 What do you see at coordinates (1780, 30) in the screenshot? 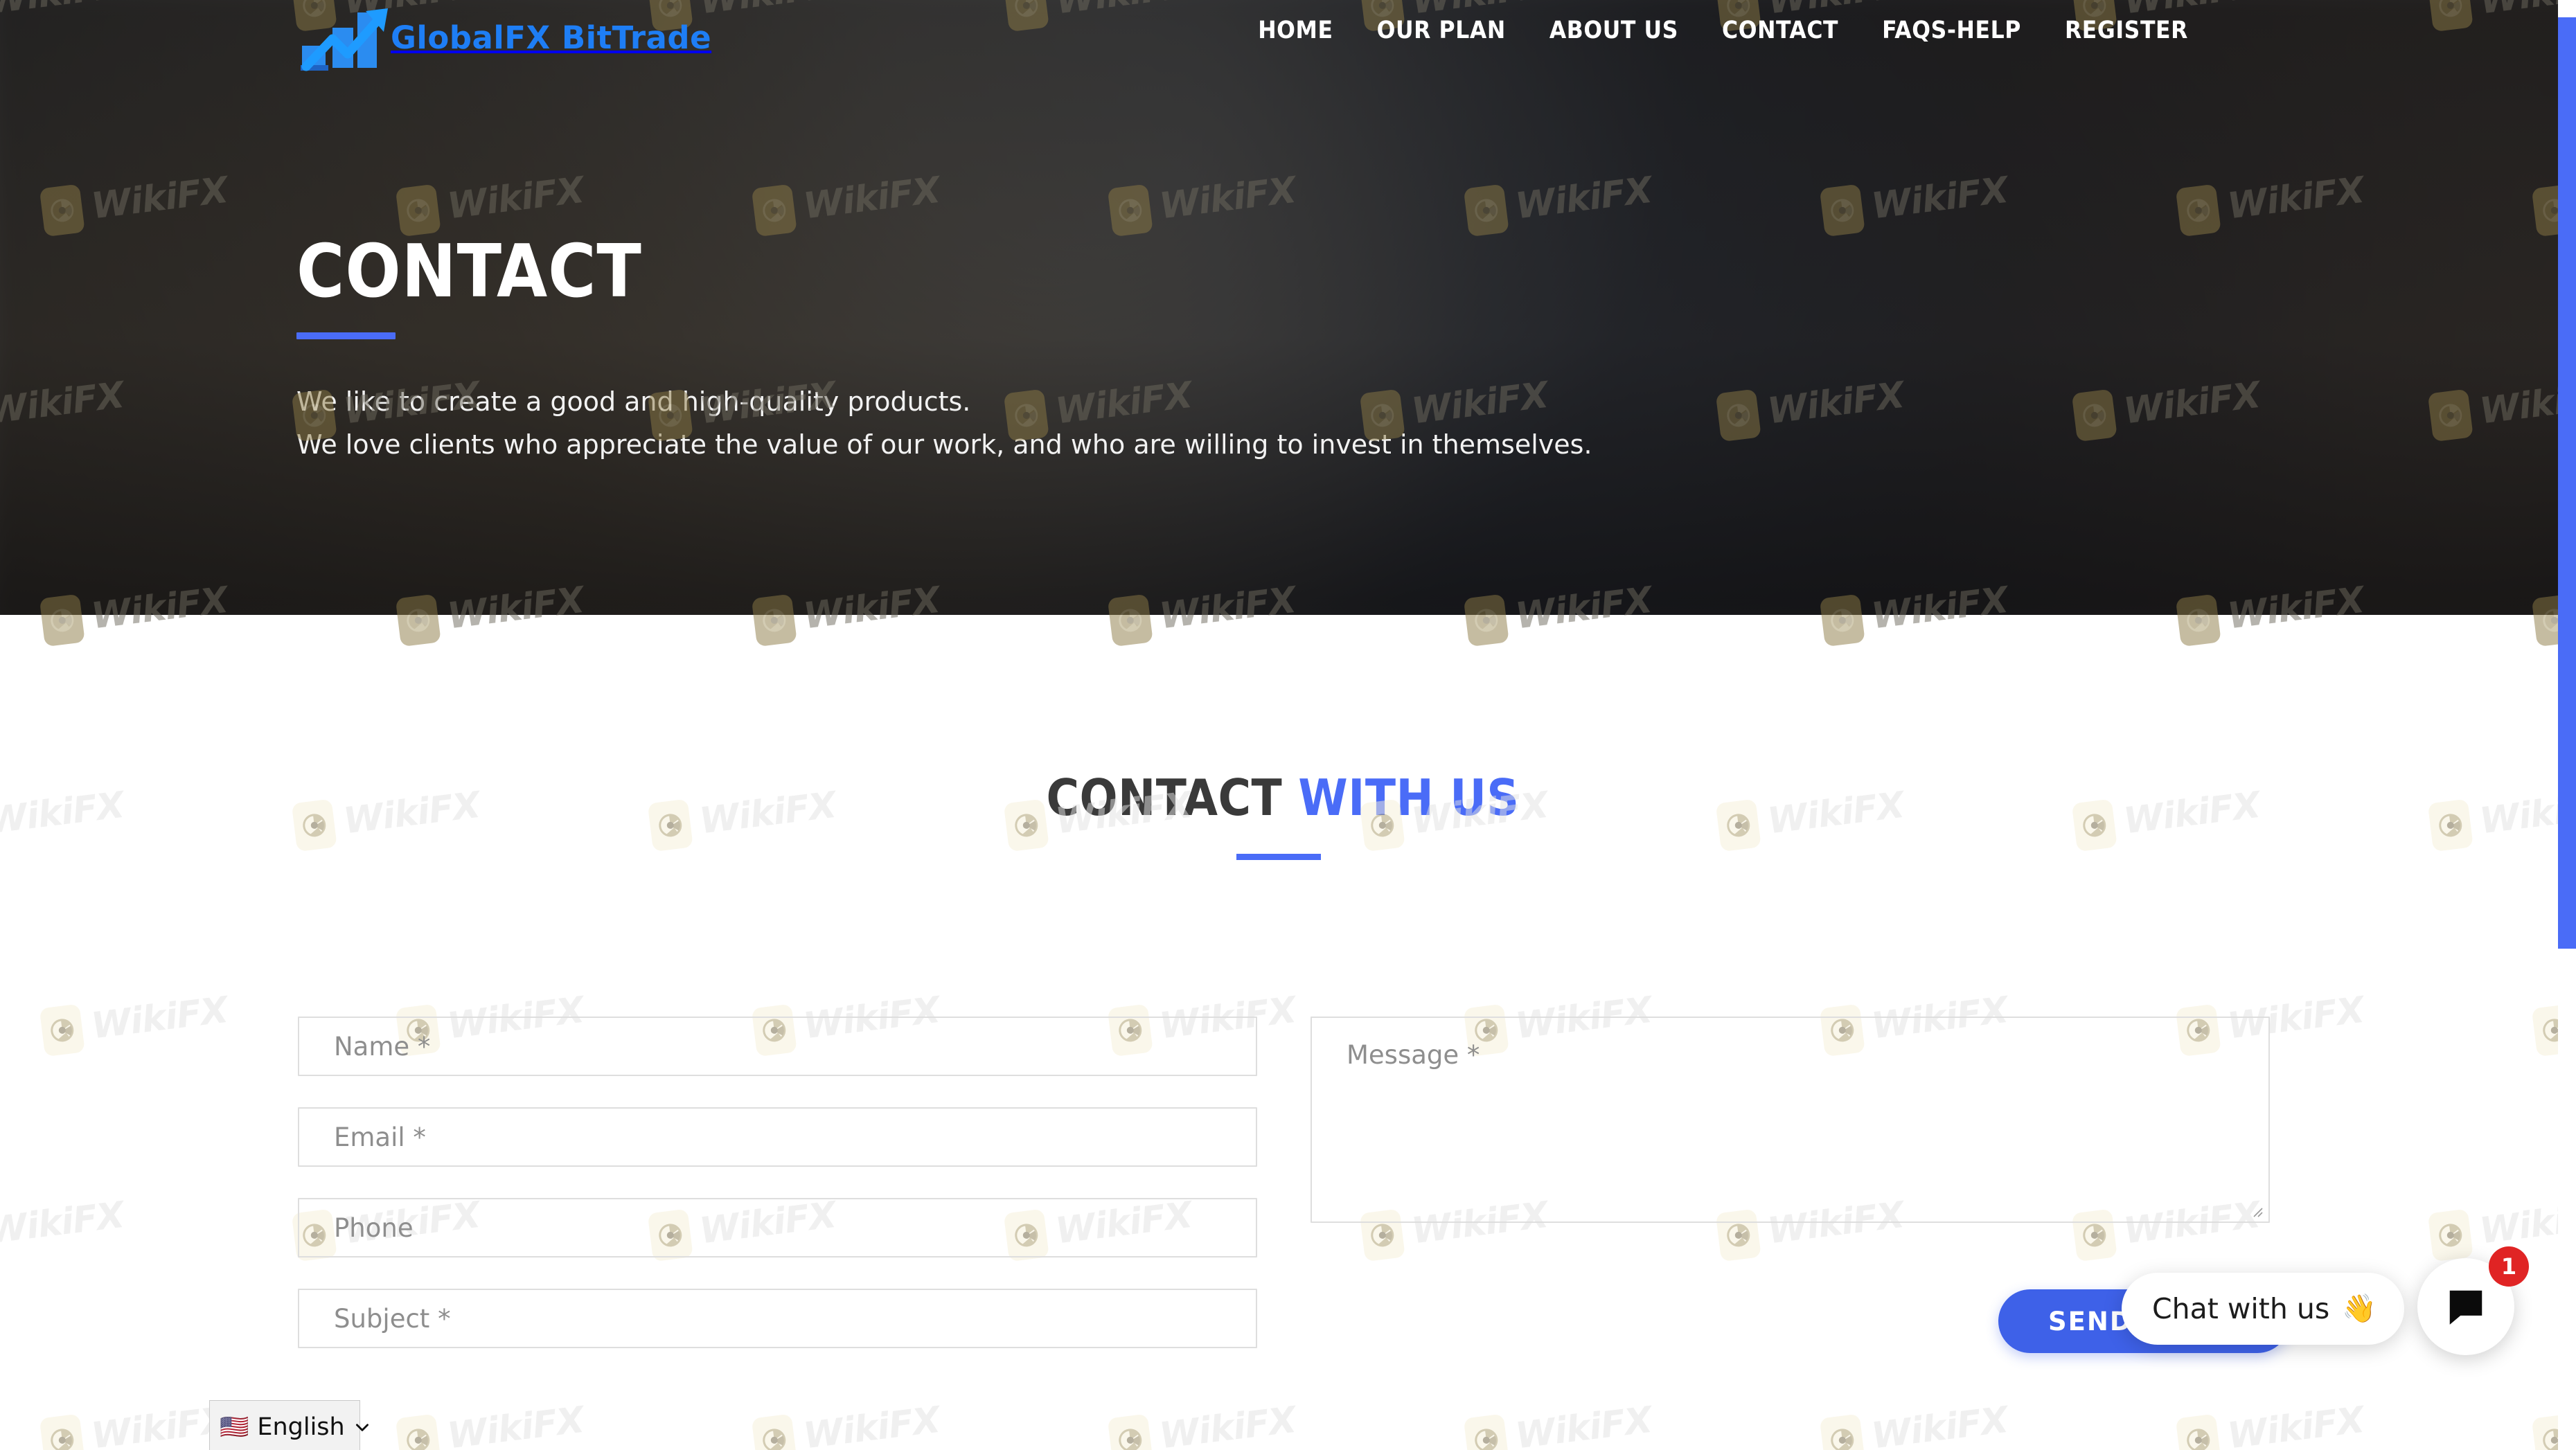
I see `nav-item-contact: CONTACT` at bounding box center [1780, 30].